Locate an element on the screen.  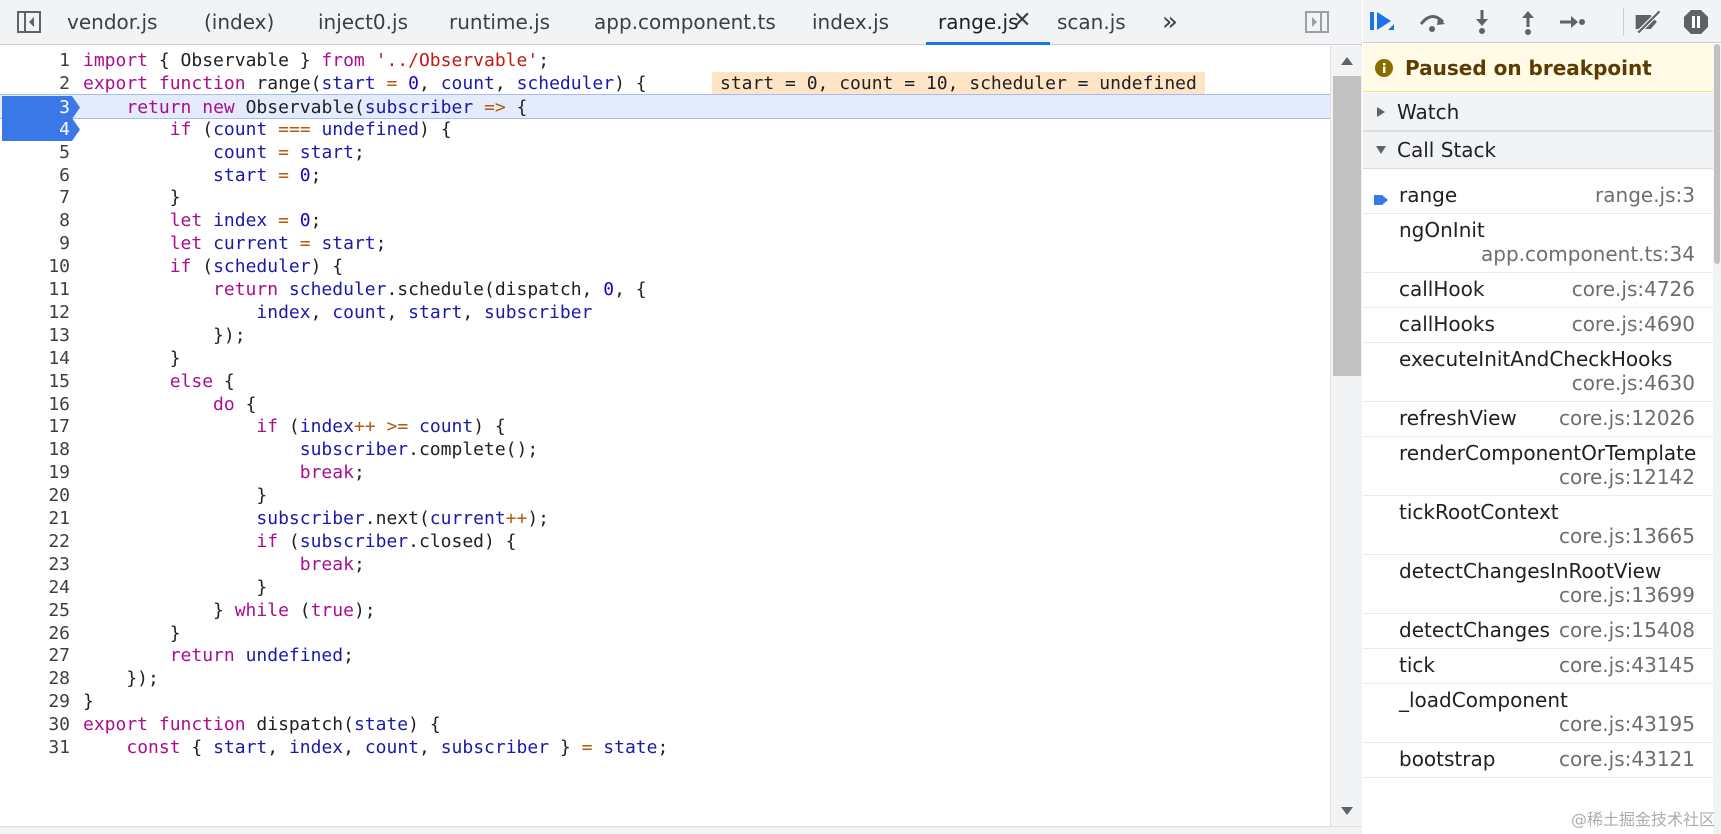
line-number: 2 is located at coordinates (35, 83).